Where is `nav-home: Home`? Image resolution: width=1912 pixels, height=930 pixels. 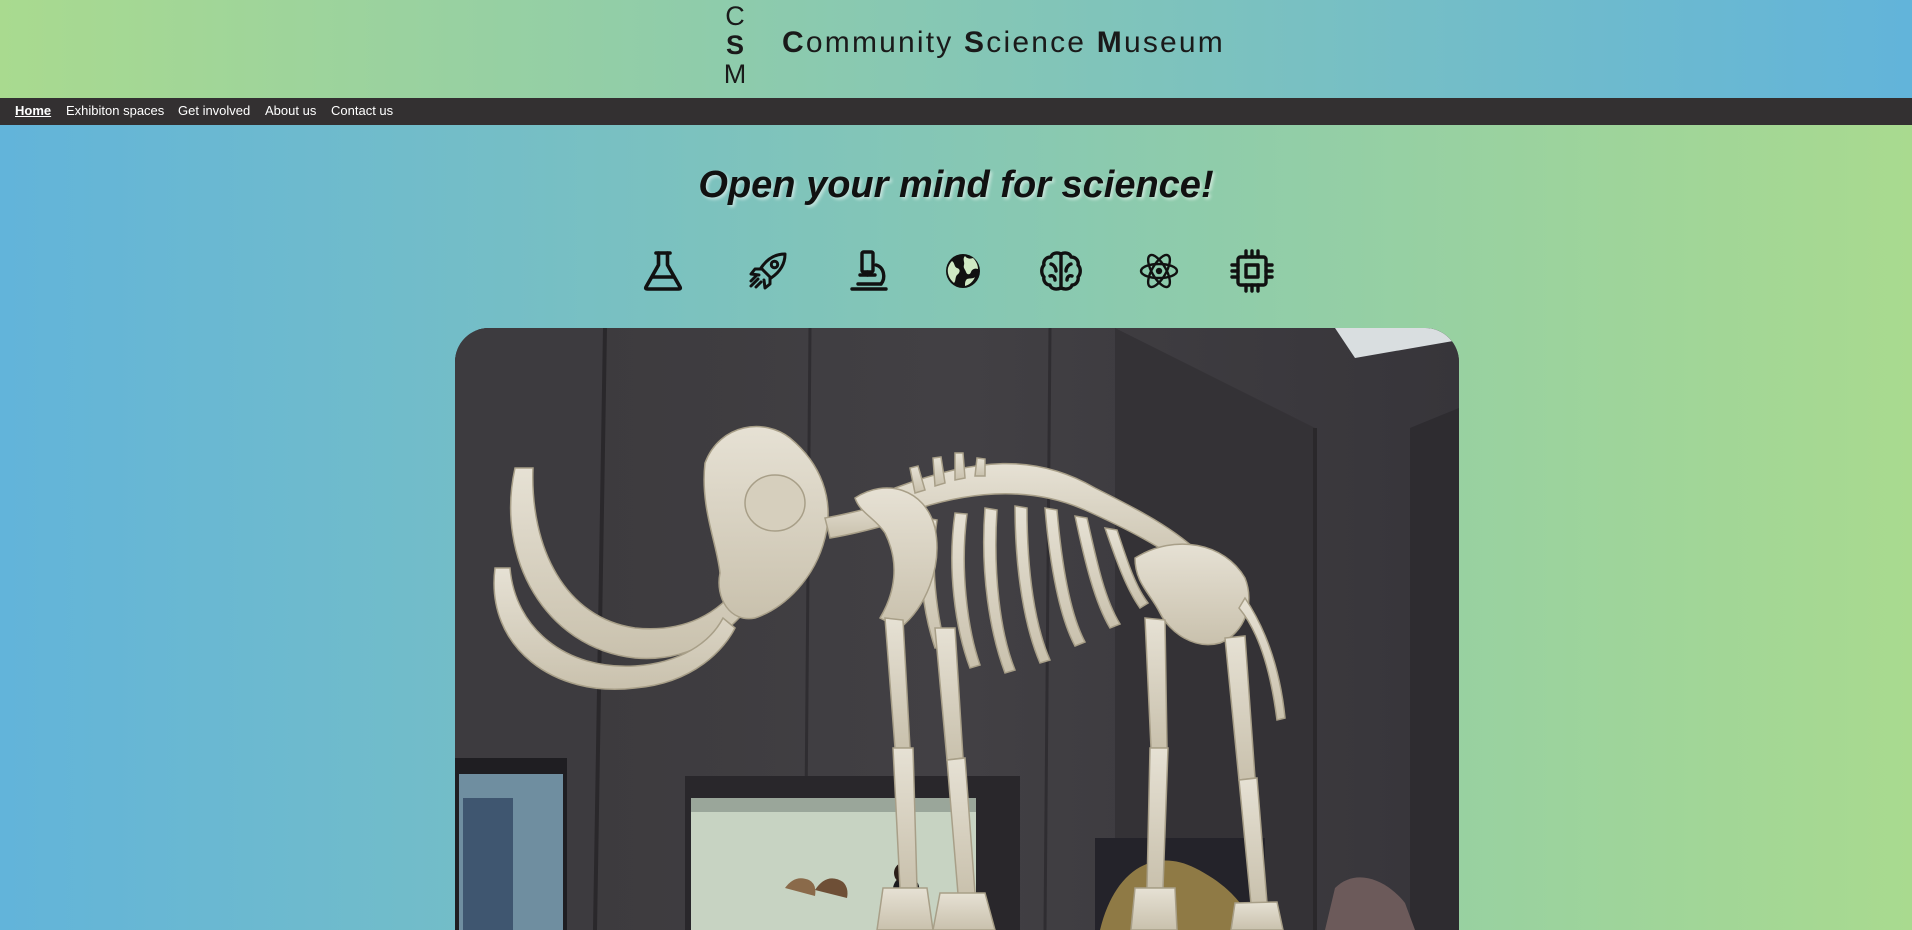 nav-home: Home is located at coordinates (33, 110).